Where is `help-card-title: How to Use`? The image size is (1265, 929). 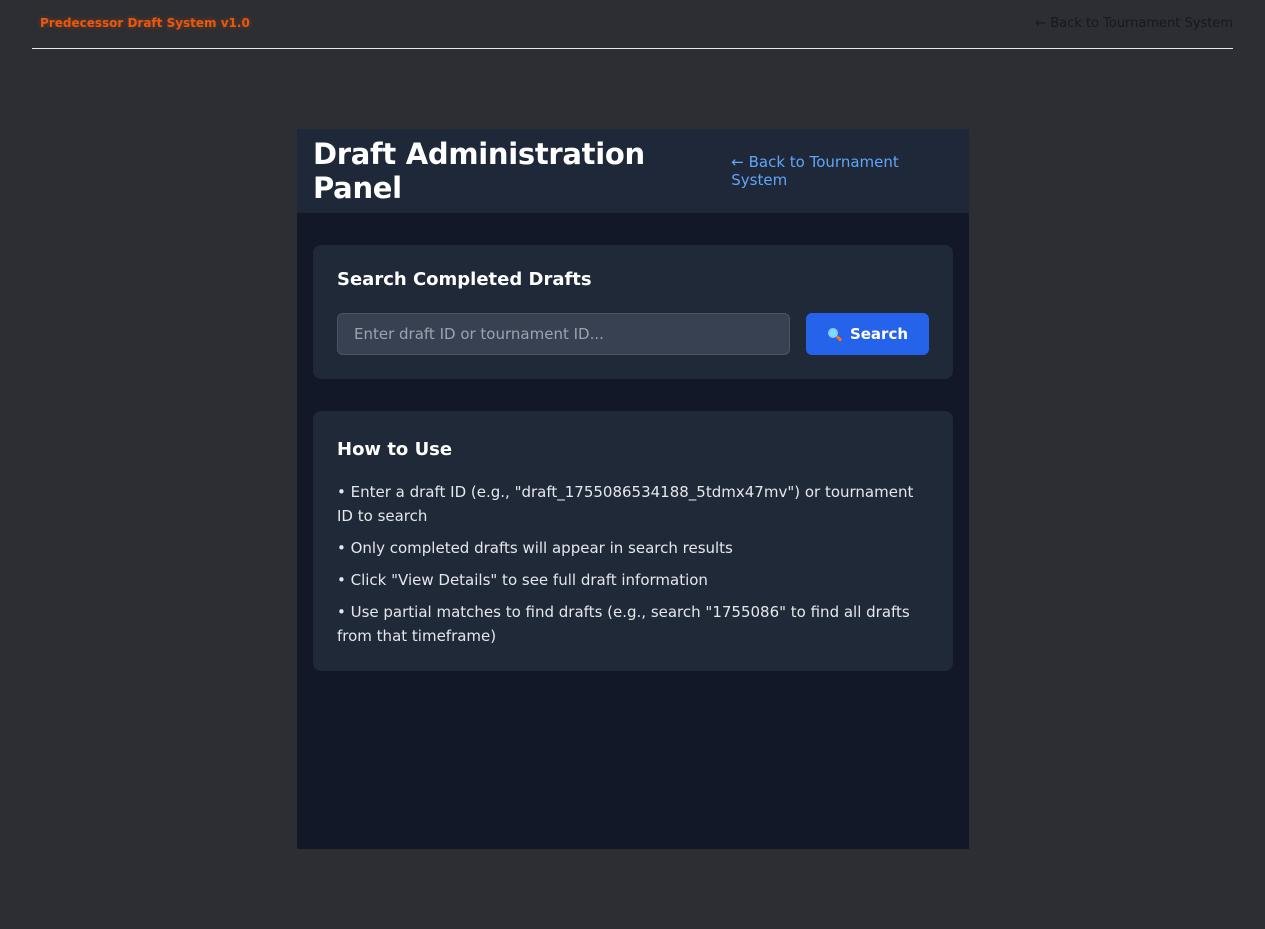
help-card-title: How to Use is located at coordinates (395, 449).